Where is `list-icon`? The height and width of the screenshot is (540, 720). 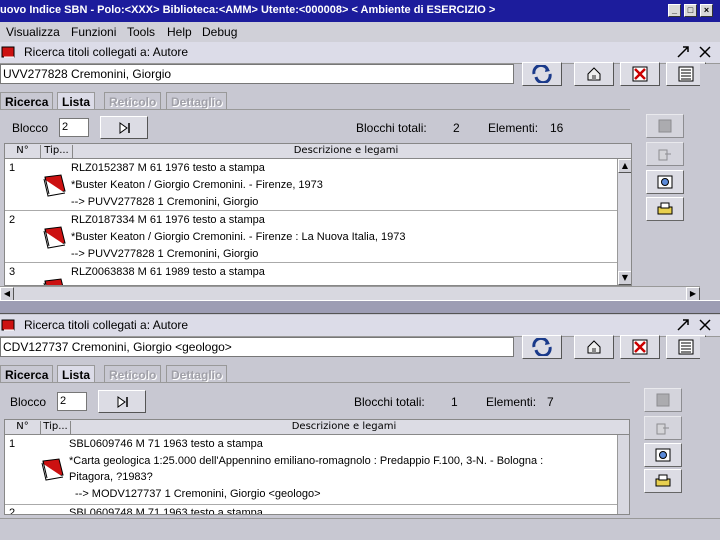
list-icon is located at coordinates (686, 74).